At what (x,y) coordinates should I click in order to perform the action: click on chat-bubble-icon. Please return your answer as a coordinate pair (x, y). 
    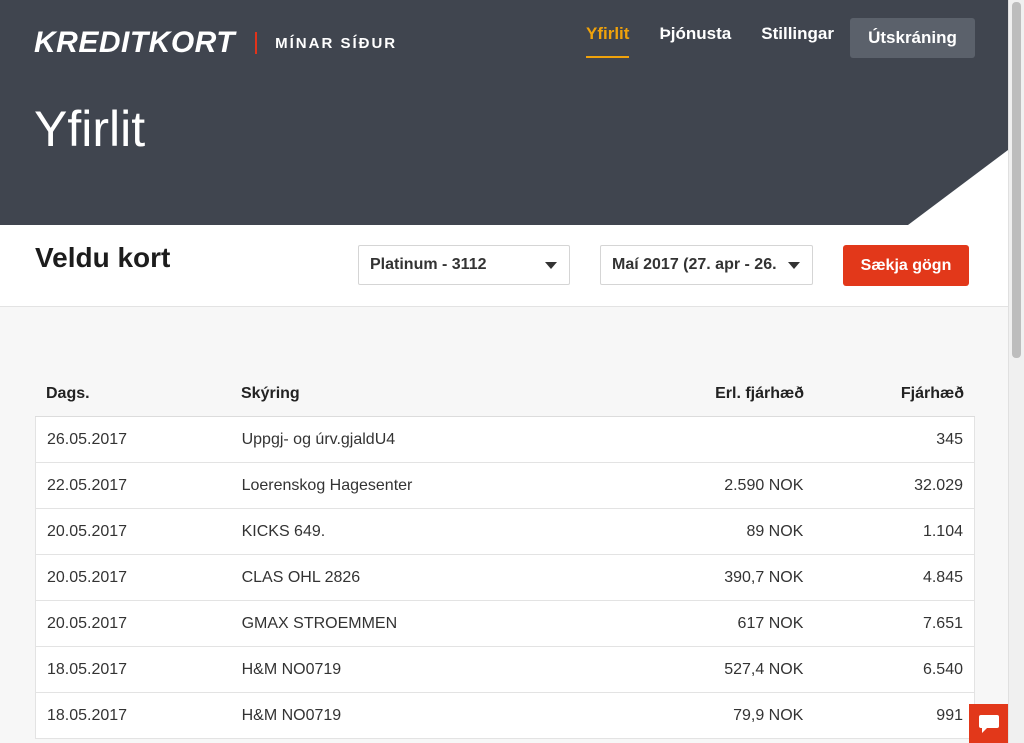
    Looking at the image, I should click on (989, 723).